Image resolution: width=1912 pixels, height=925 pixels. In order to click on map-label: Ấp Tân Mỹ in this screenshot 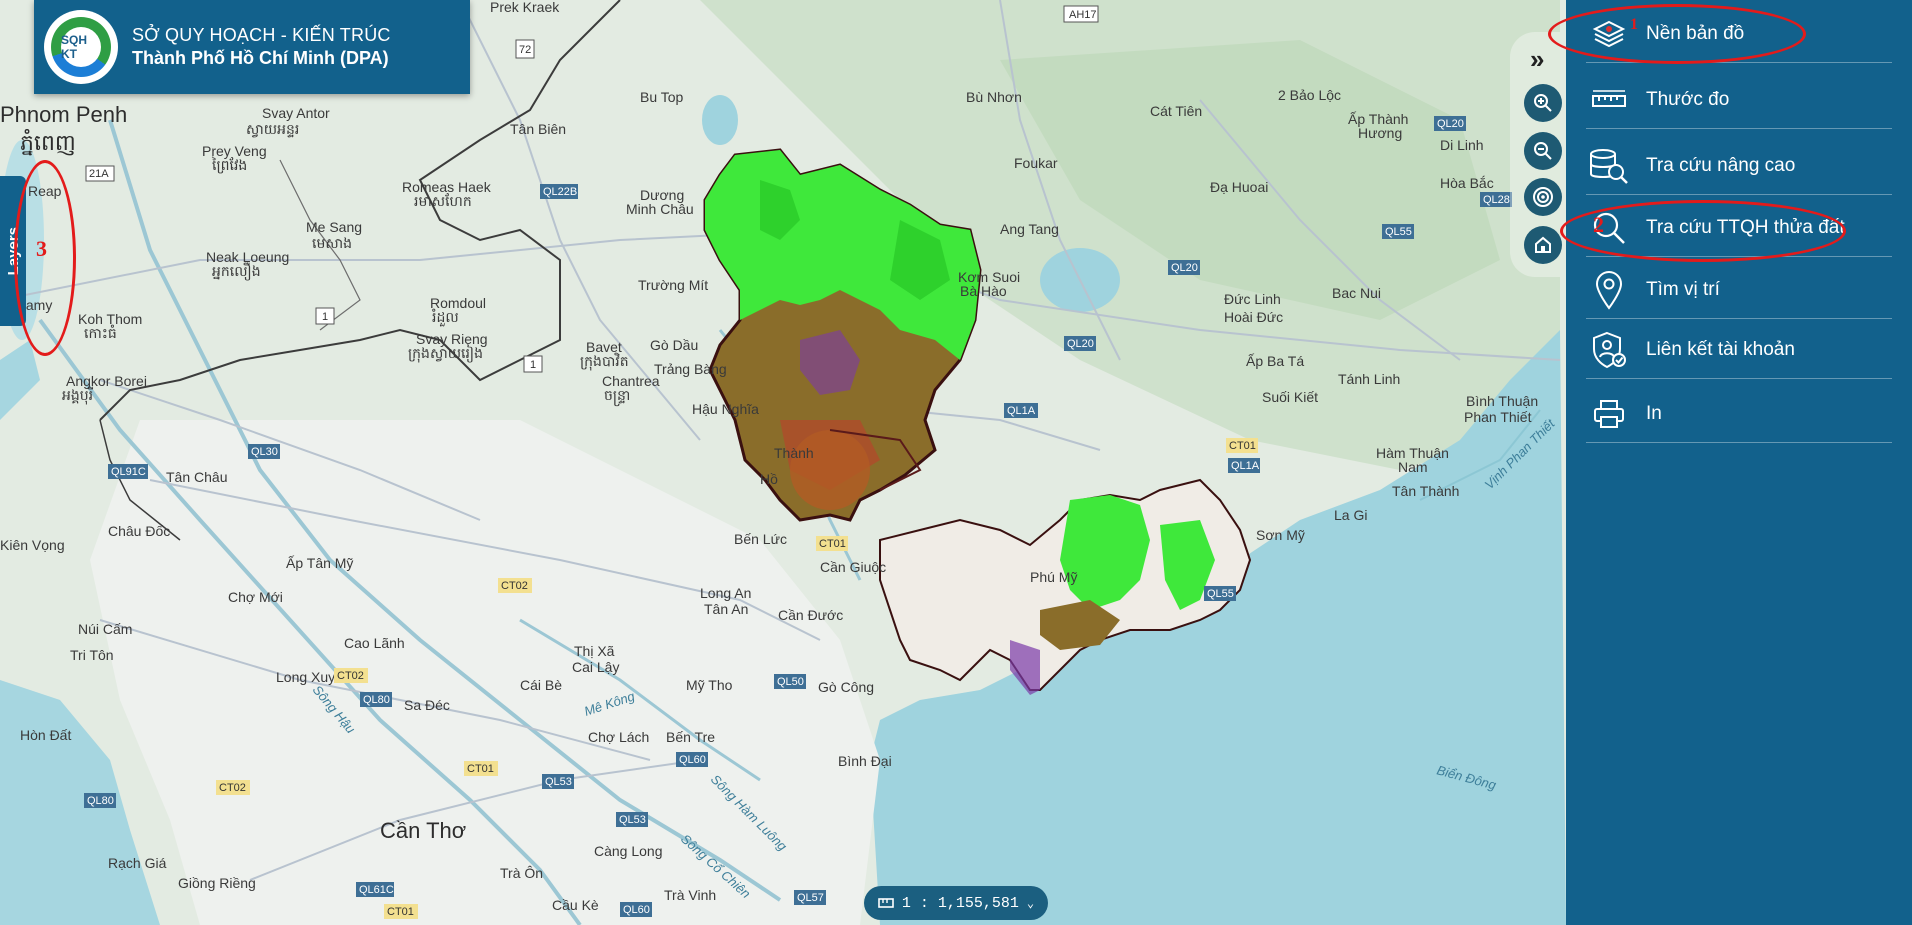, I will do `click(319, 563)`.